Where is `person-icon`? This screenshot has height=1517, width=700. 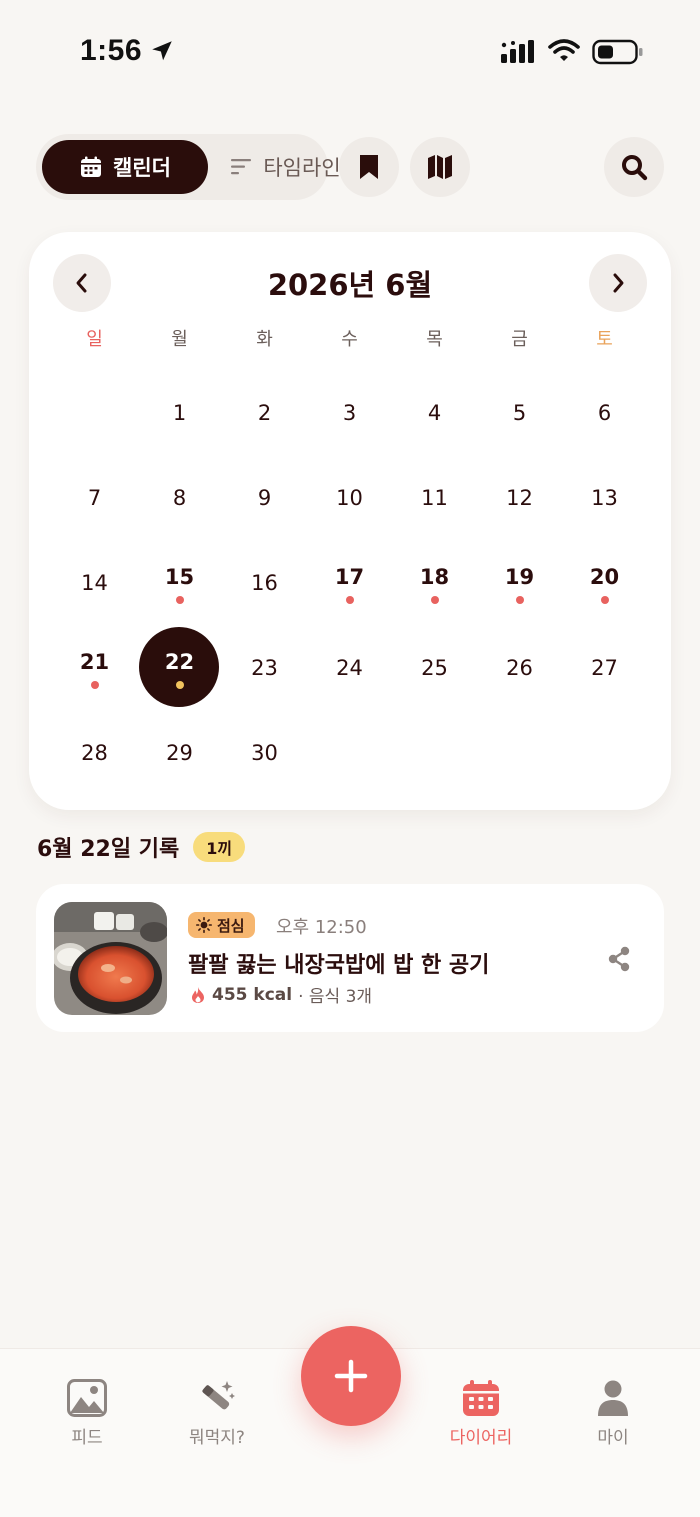
person-icon is located at coordinates (613, 1398).